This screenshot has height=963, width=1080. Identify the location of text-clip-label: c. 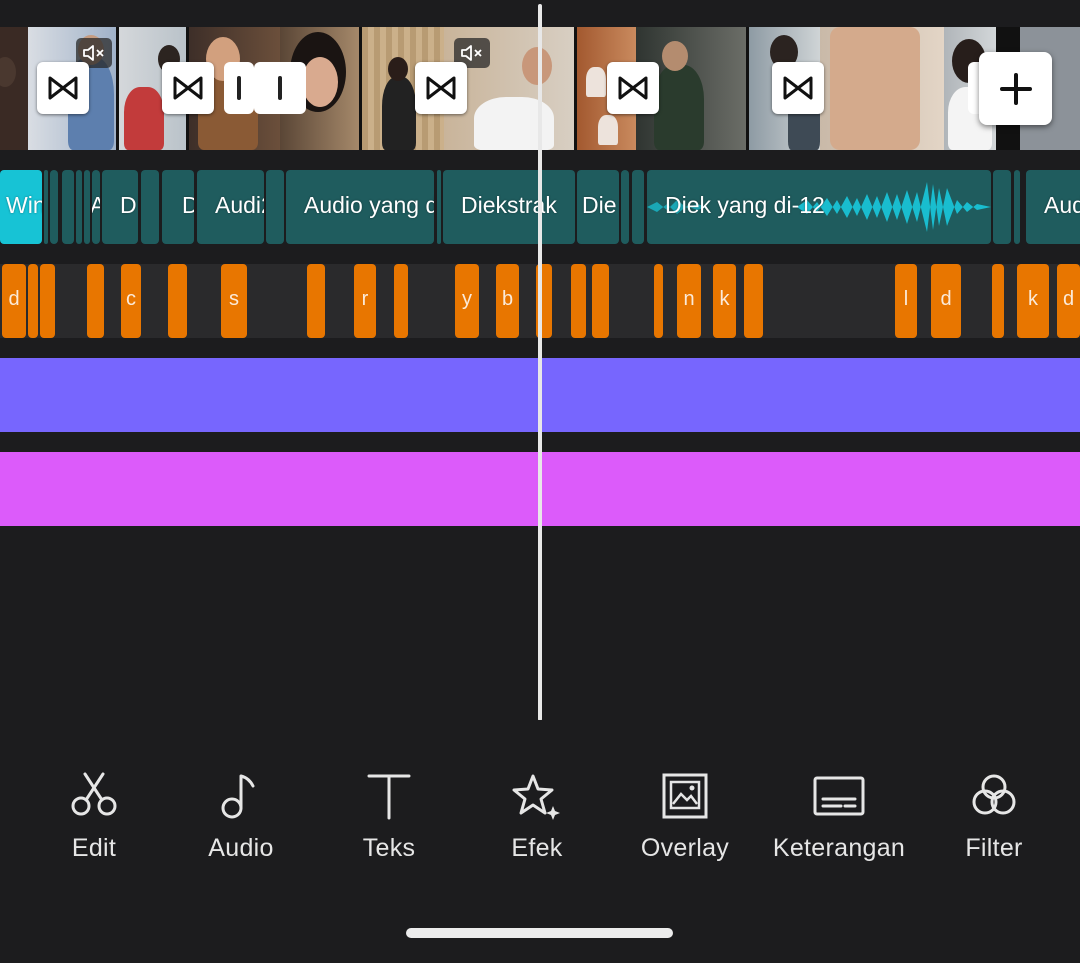
(131, 299).